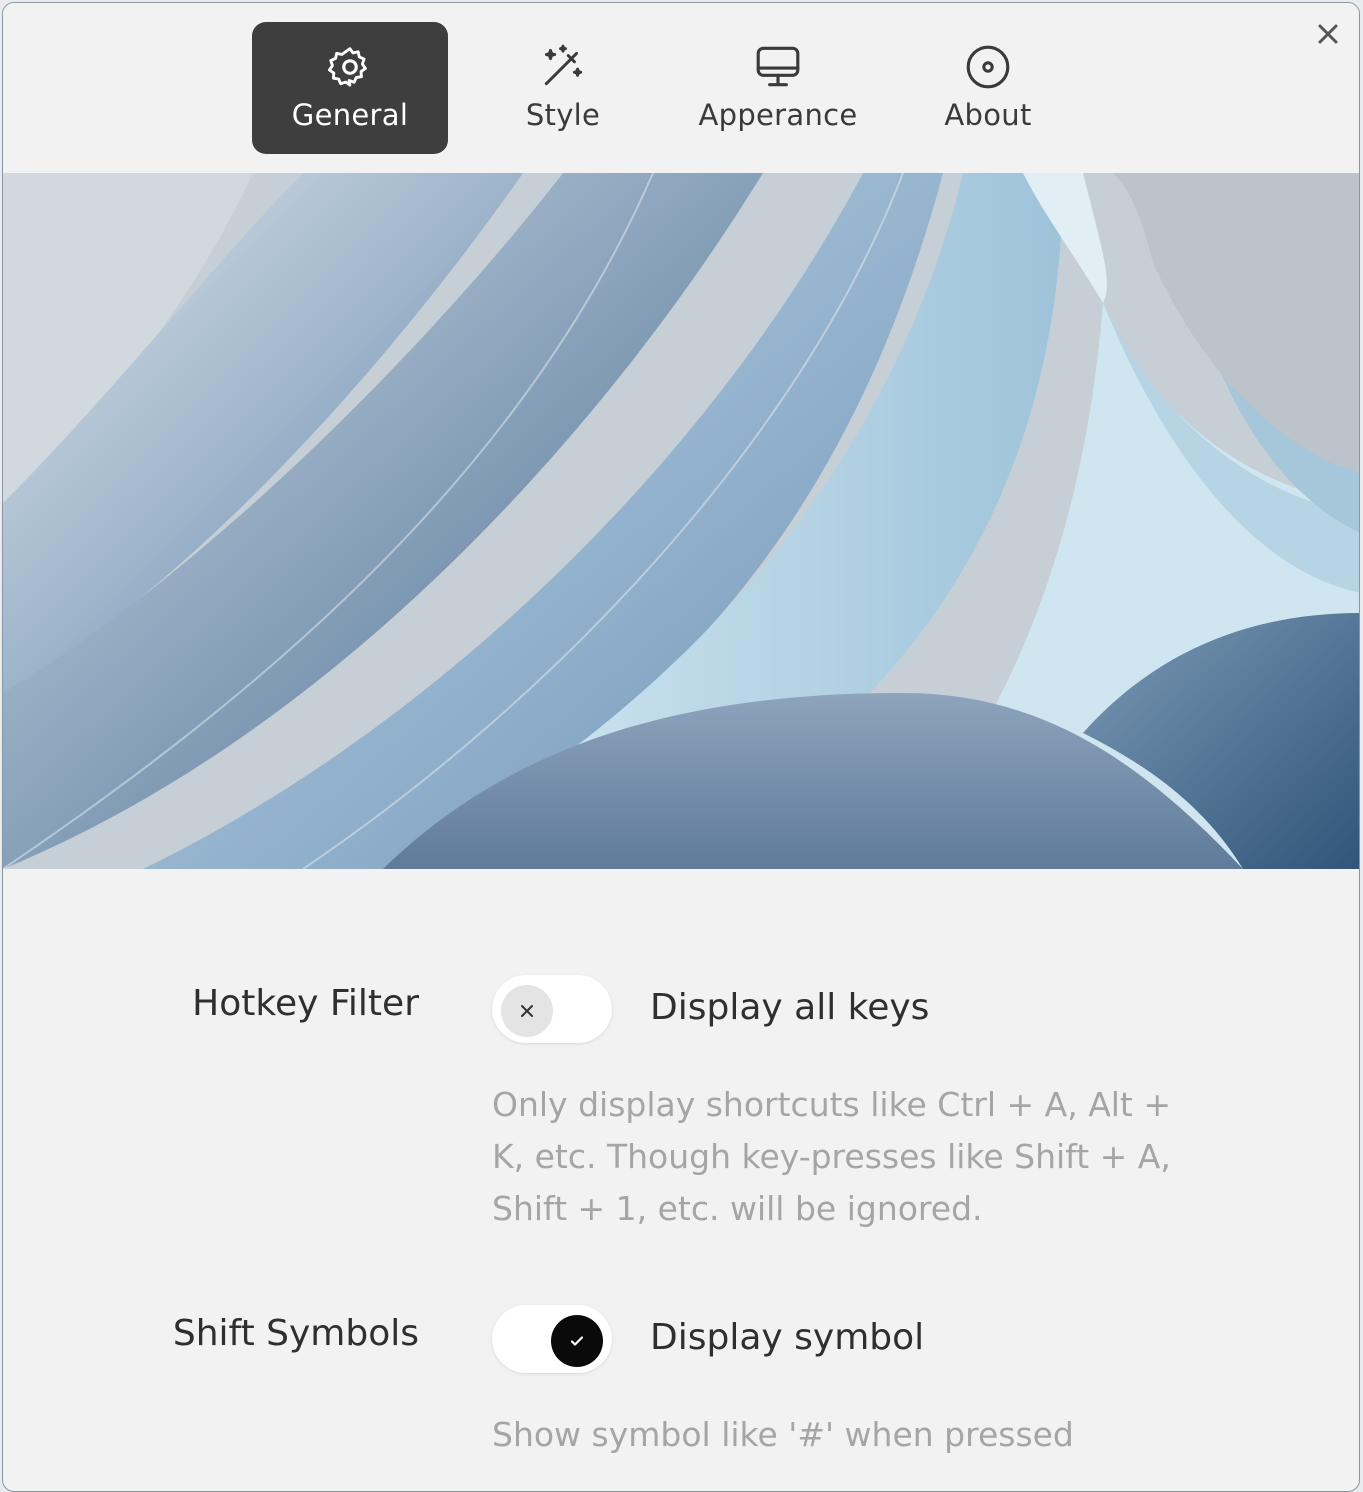 The height and width of the screenshot is (1492, 1363). I want to click on hotkey-filter-label: Hotkey Filter, so click(305, 1003).